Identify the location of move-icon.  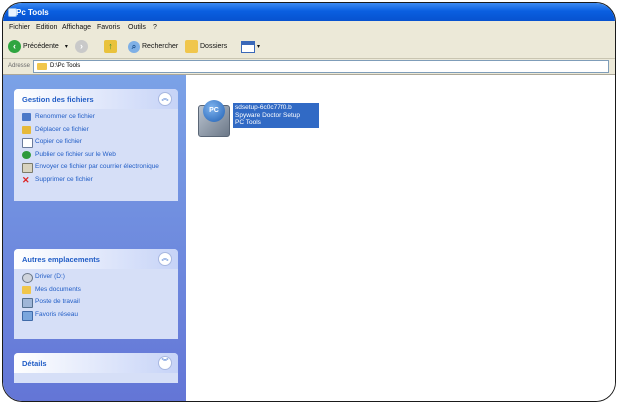
(26, 129).